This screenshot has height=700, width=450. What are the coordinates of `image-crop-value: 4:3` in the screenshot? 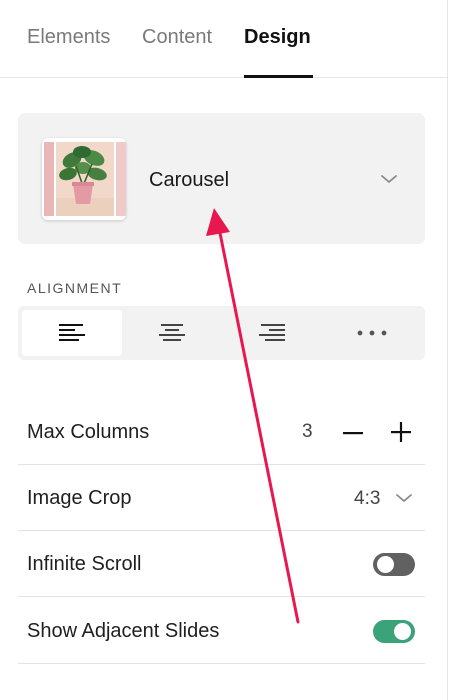 It's located at (367, 498).